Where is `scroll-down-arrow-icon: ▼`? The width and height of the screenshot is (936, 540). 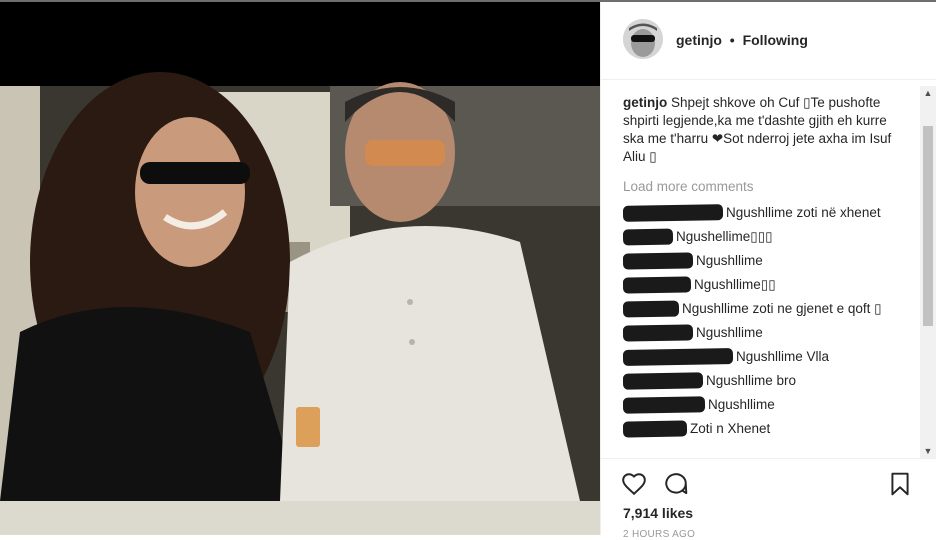
scroll-down-arrow-icon: ▼ is located at coordinates (928, 451).